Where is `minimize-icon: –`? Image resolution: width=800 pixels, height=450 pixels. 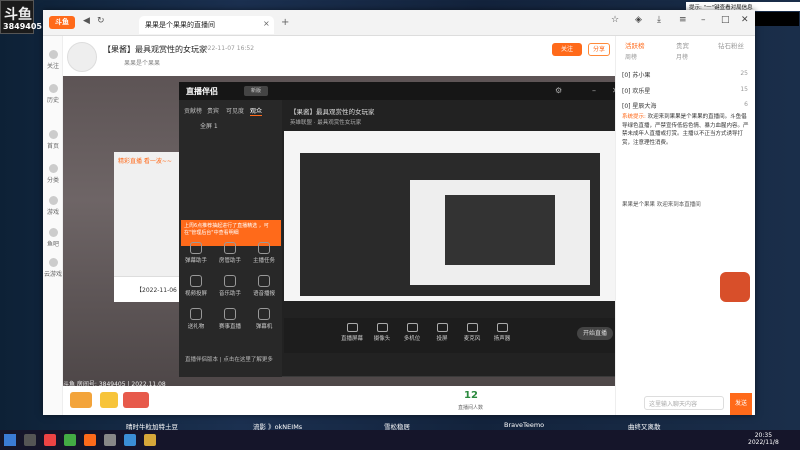 minimize-icon: – is located at coordinates (703, 20).